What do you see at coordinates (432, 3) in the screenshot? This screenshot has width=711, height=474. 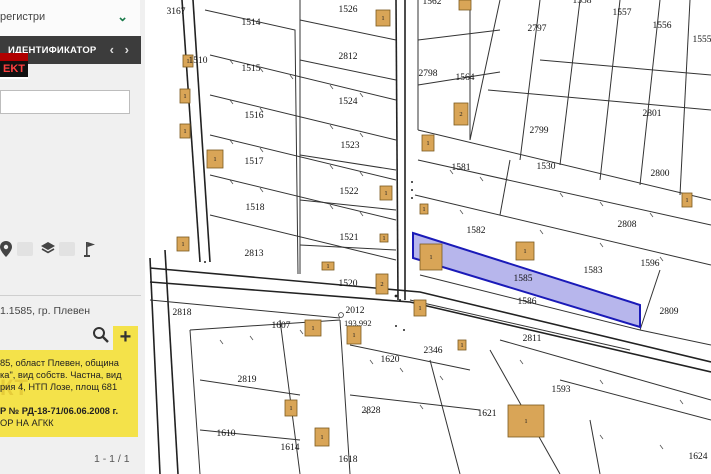 I see `svg-text: 1562` at bounding box center [432, 3].